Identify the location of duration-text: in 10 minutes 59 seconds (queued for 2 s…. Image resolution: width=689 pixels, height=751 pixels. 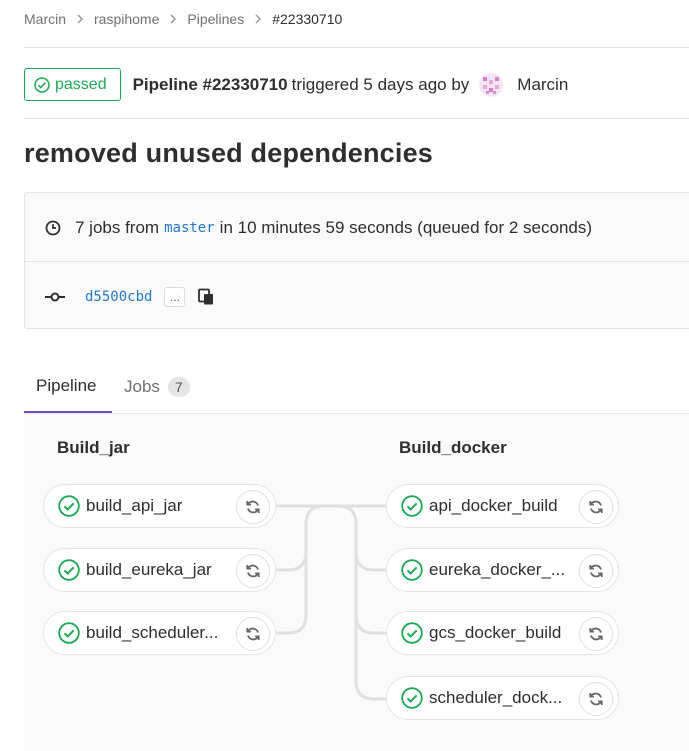
(406, 227).